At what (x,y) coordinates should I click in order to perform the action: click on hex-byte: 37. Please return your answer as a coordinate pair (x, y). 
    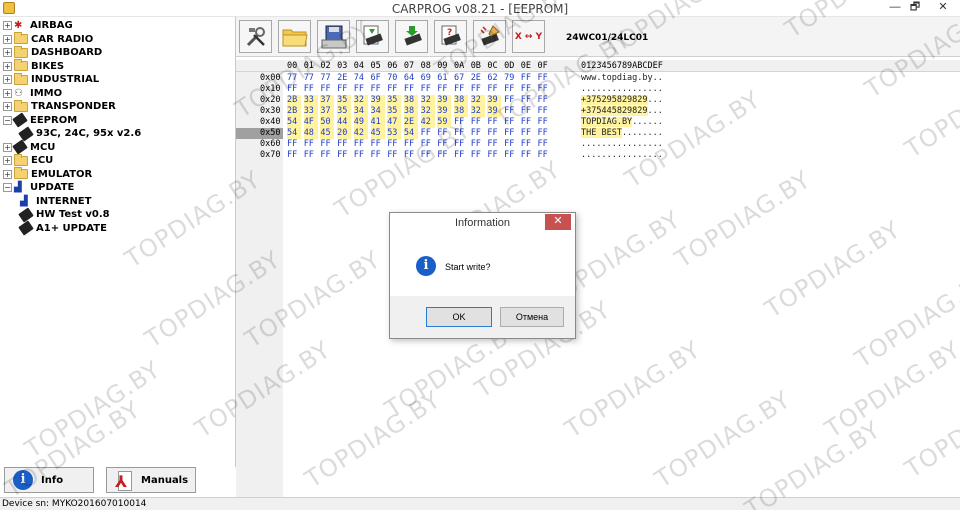
    Looking at the image, I should click on (327, 111).